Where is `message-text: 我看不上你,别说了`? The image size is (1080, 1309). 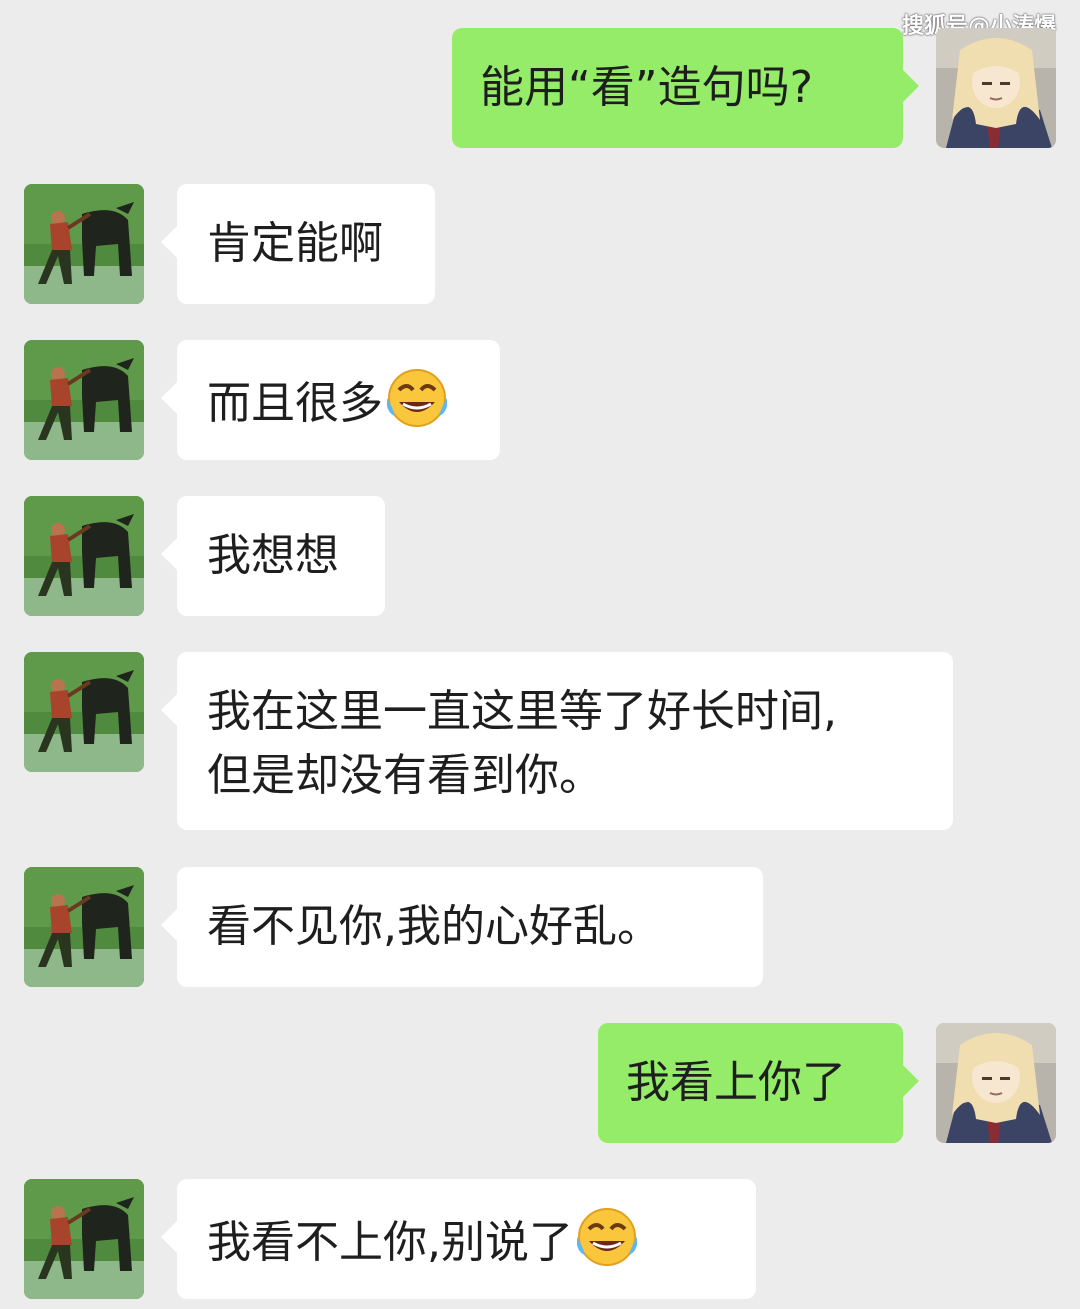 message-text: 我看不上你,别说了 is located at coordinates (390, 1242).